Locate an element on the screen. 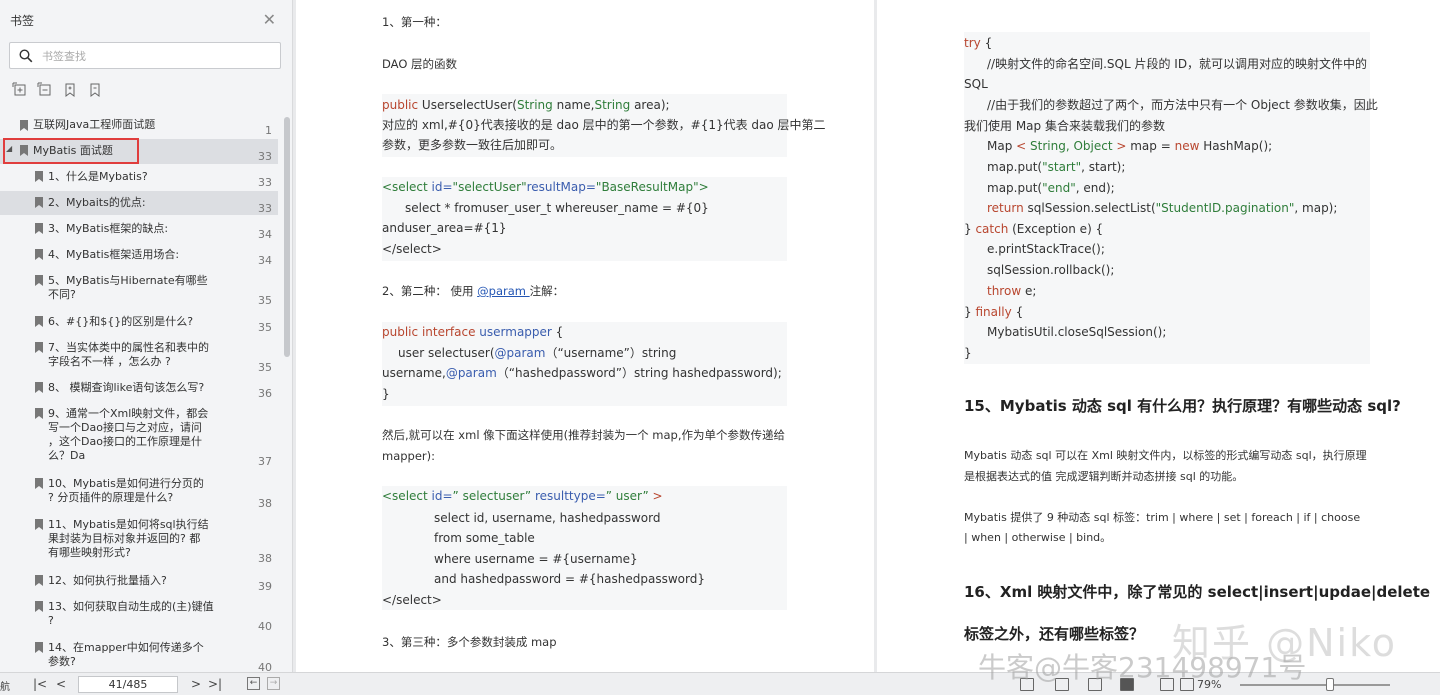 The width and height of the screenshot is (1440, 695). code-keyword: public is located at coordinates (400, 332).